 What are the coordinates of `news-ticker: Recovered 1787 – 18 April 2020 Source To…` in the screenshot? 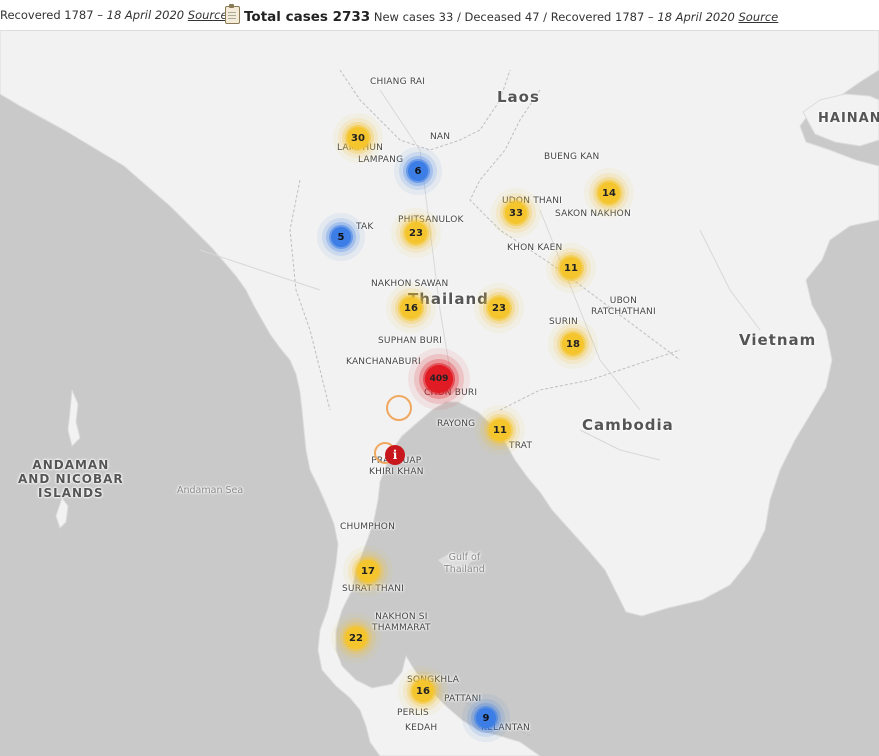 It's located at (439, 15).